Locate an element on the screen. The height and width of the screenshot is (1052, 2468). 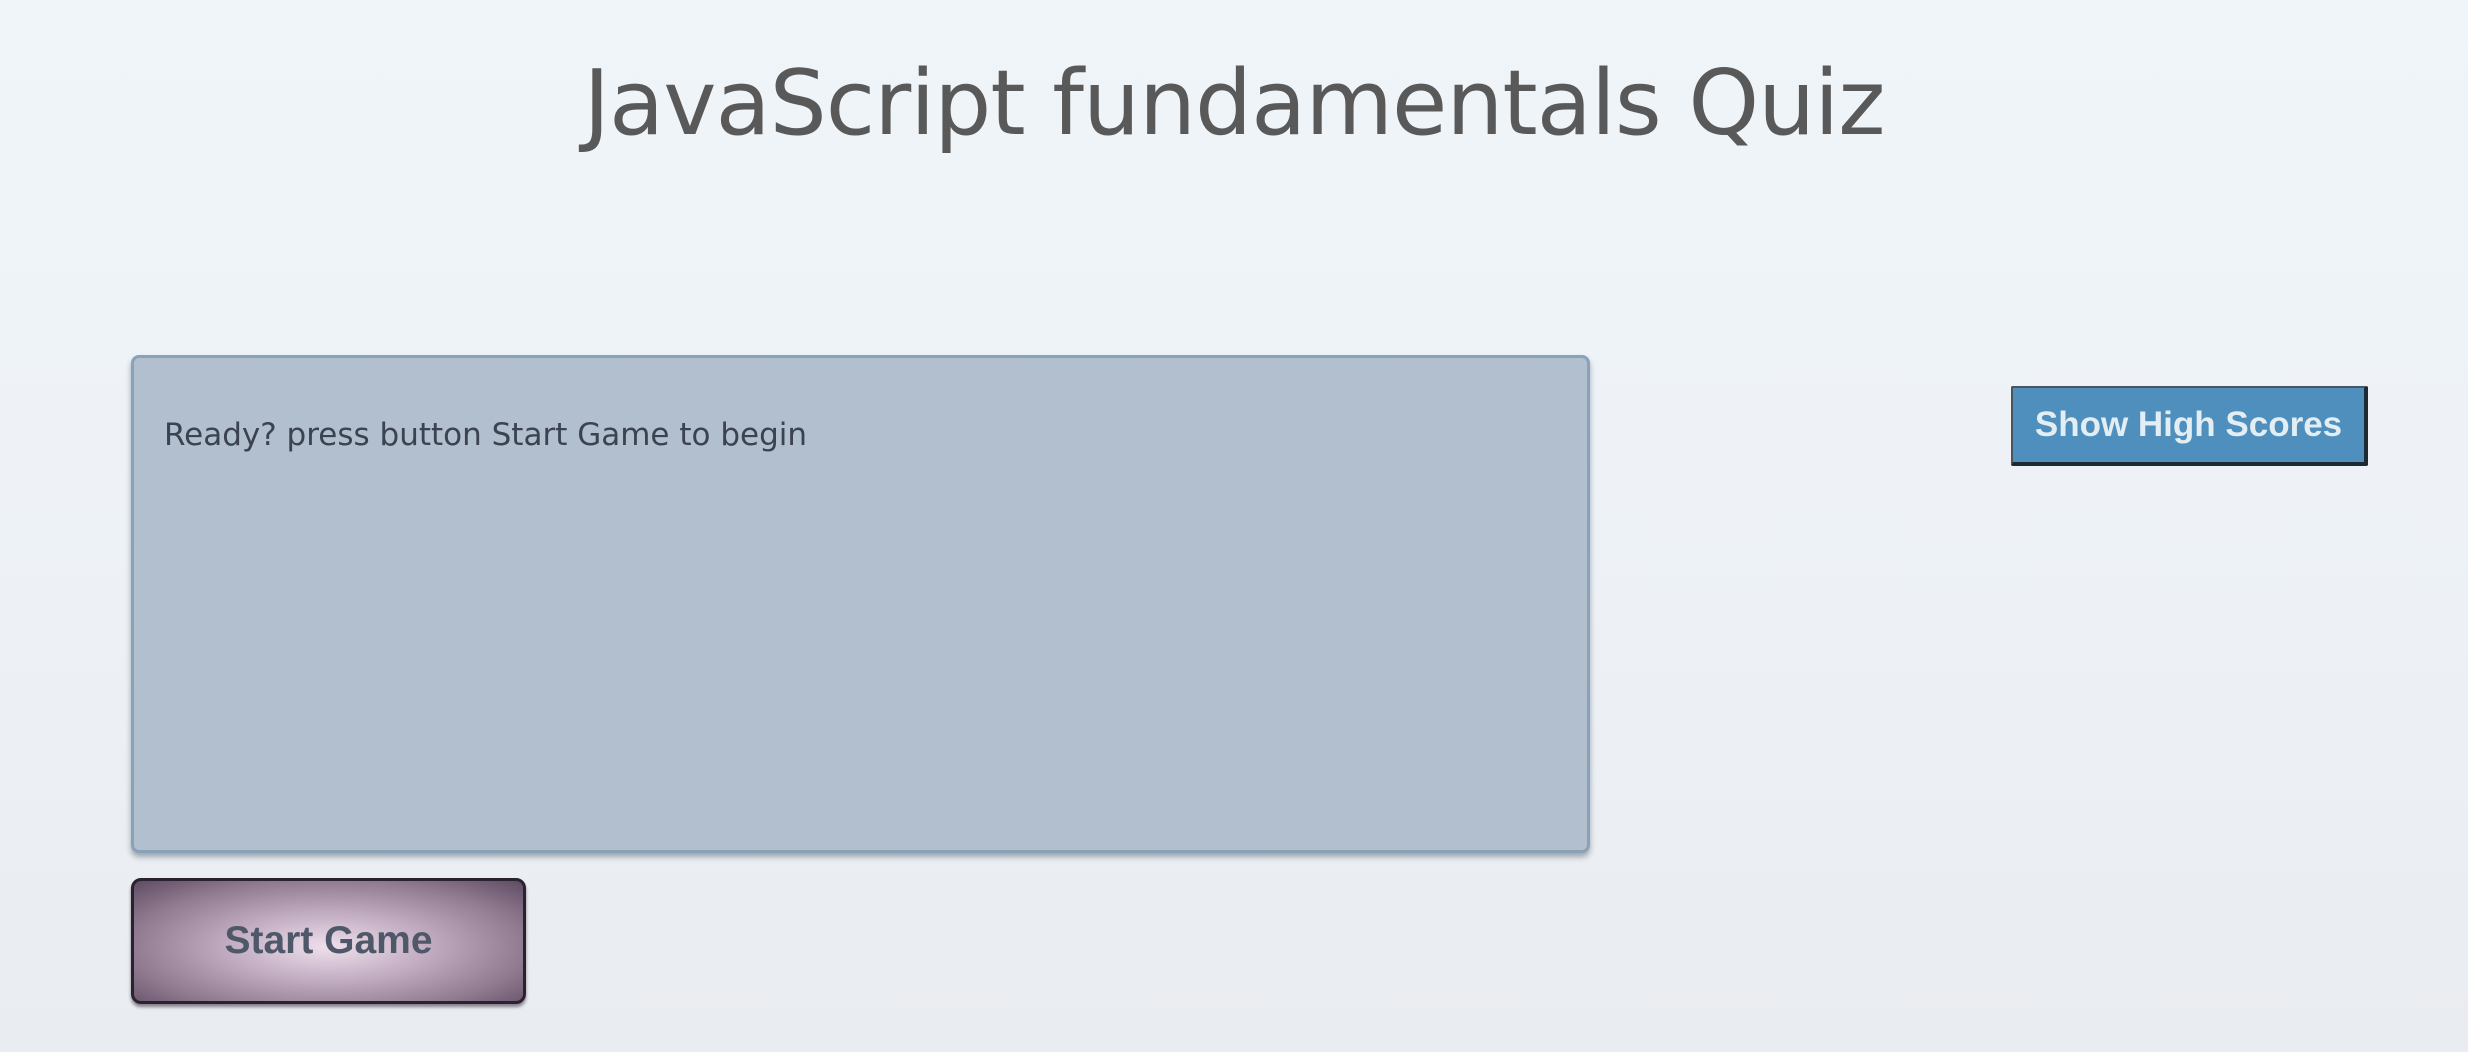
show-high-scores-button: Show High Scores is located at coordinates (2189, 426).